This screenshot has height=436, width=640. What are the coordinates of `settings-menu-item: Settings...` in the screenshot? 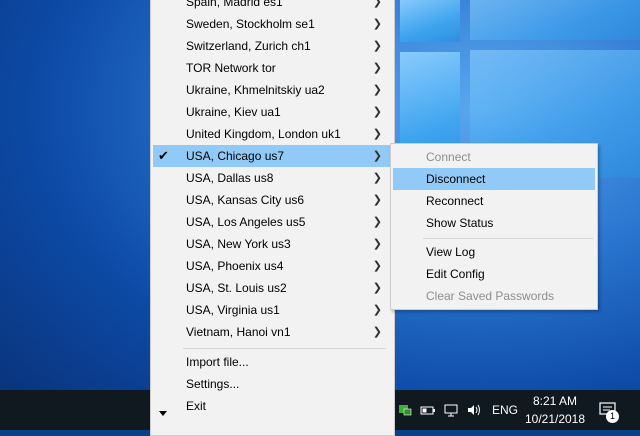 It's located at (272, 384).